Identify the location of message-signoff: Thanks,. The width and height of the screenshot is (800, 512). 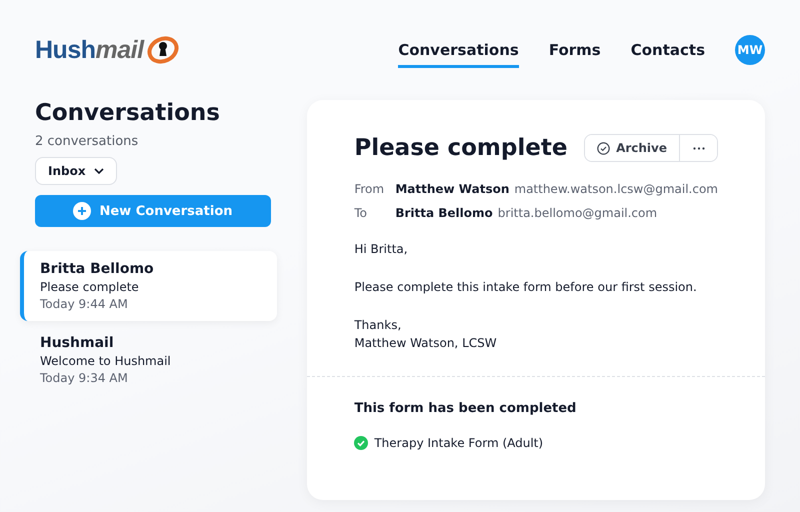
(378, 325).